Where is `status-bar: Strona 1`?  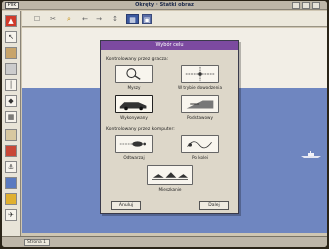 status-bar: Strona 1 is located at coordinates (164, 241).